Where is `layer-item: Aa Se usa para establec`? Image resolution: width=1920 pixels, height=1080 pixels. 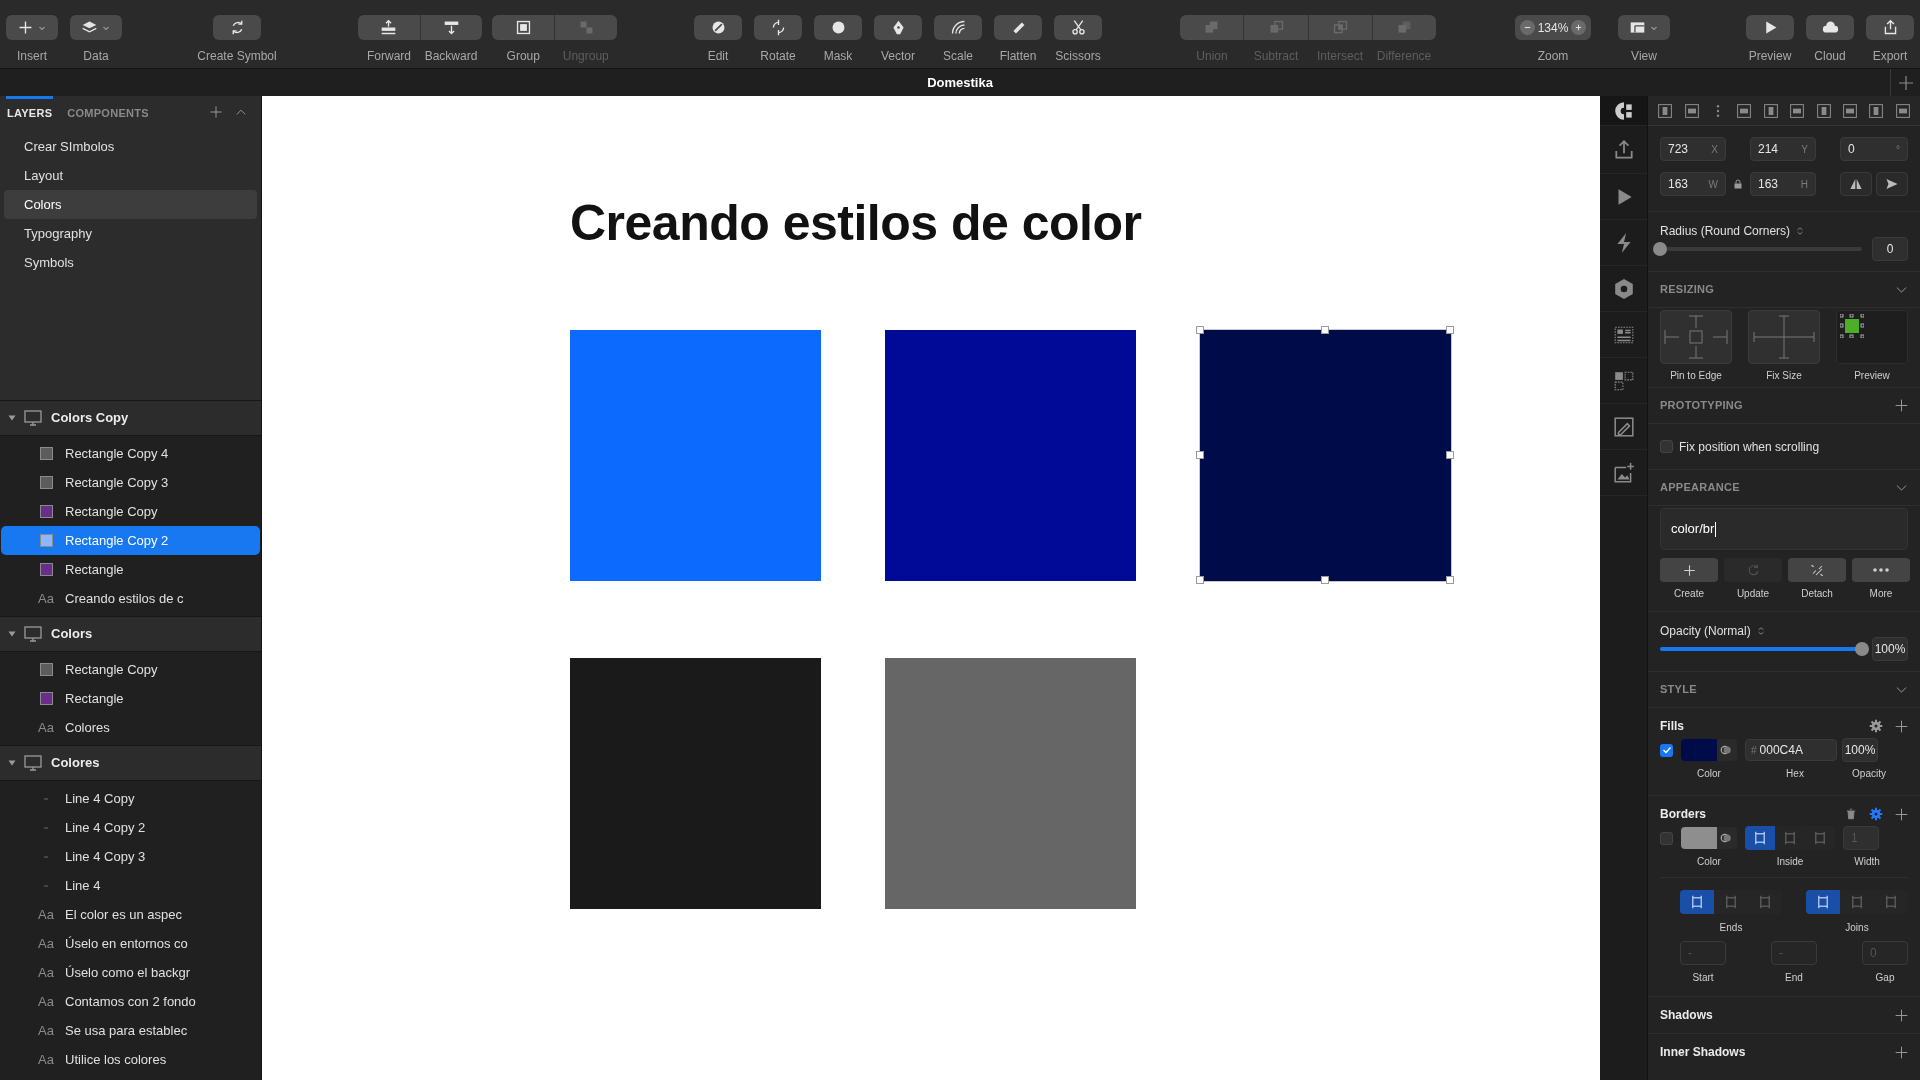
layer-item: Aa Se usa para establec is located at coordinates (130, 1030).